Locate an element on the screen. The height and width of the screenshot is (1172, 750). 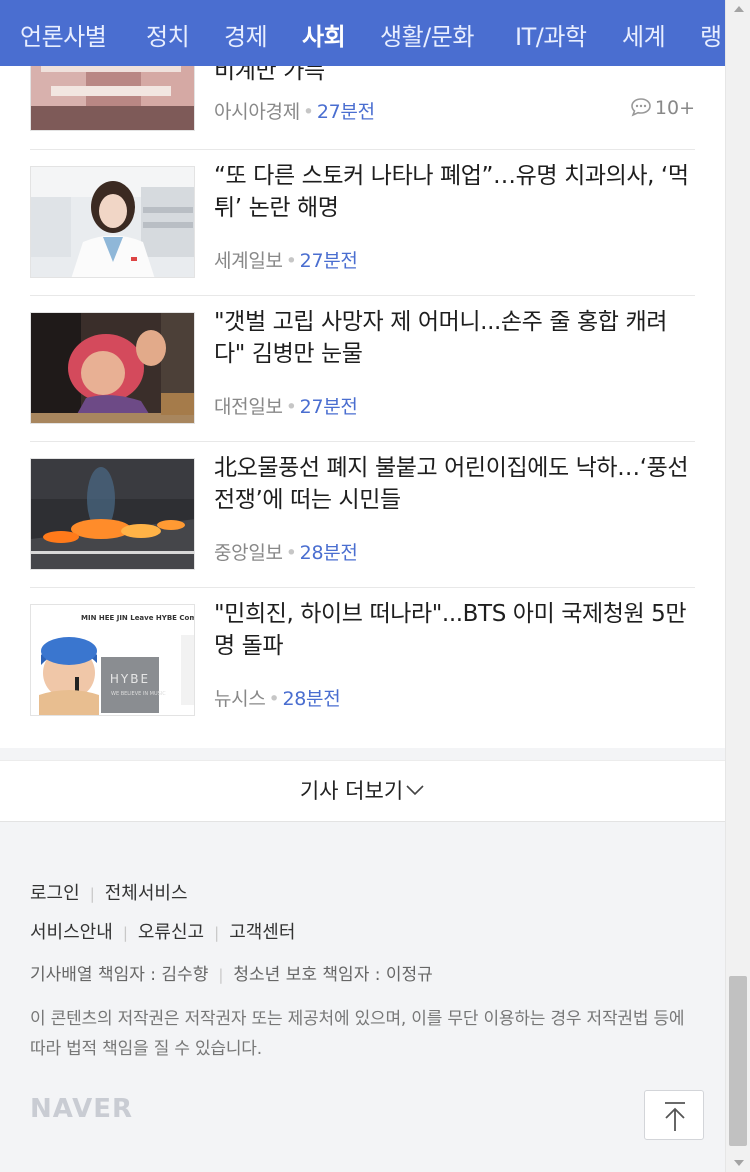
naver-logo: NAVER is located at coordinates (81, 1109).